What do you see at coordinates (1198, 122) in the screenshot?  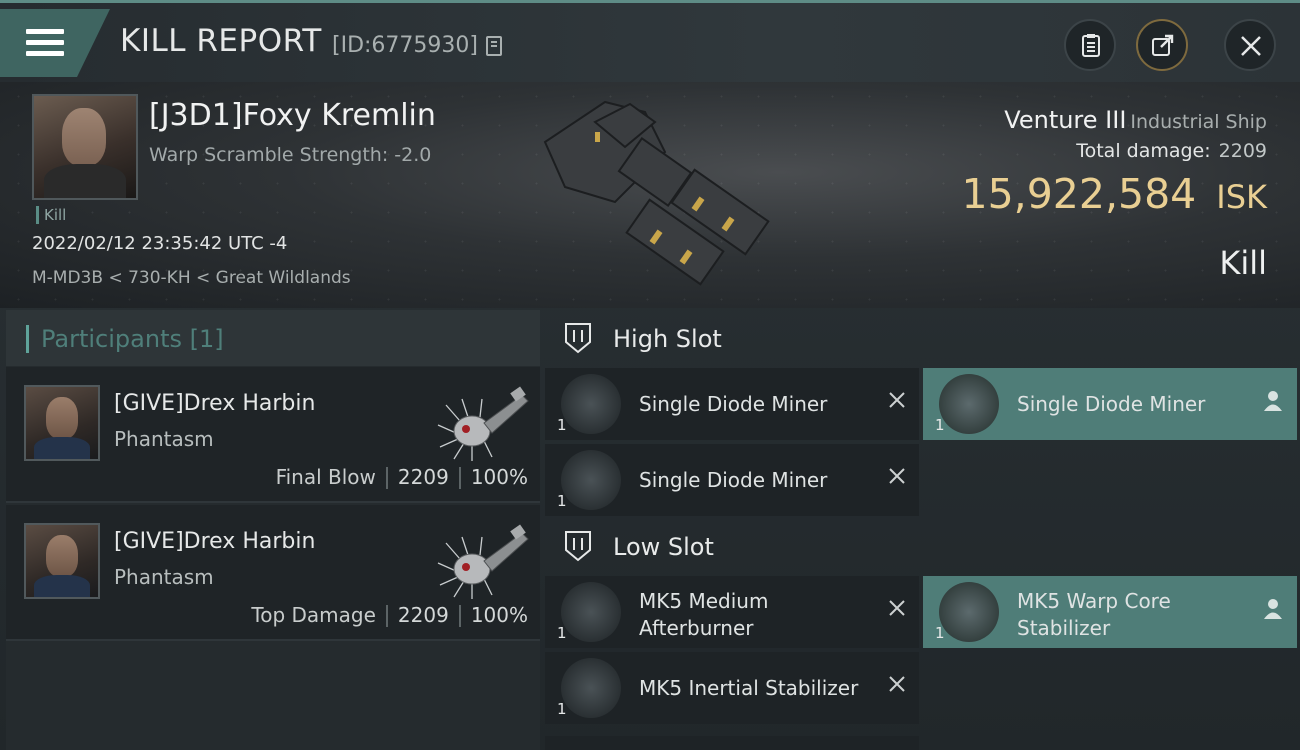 I see `ship-class: Industrial Ship` at bounding box center [1198, 122].